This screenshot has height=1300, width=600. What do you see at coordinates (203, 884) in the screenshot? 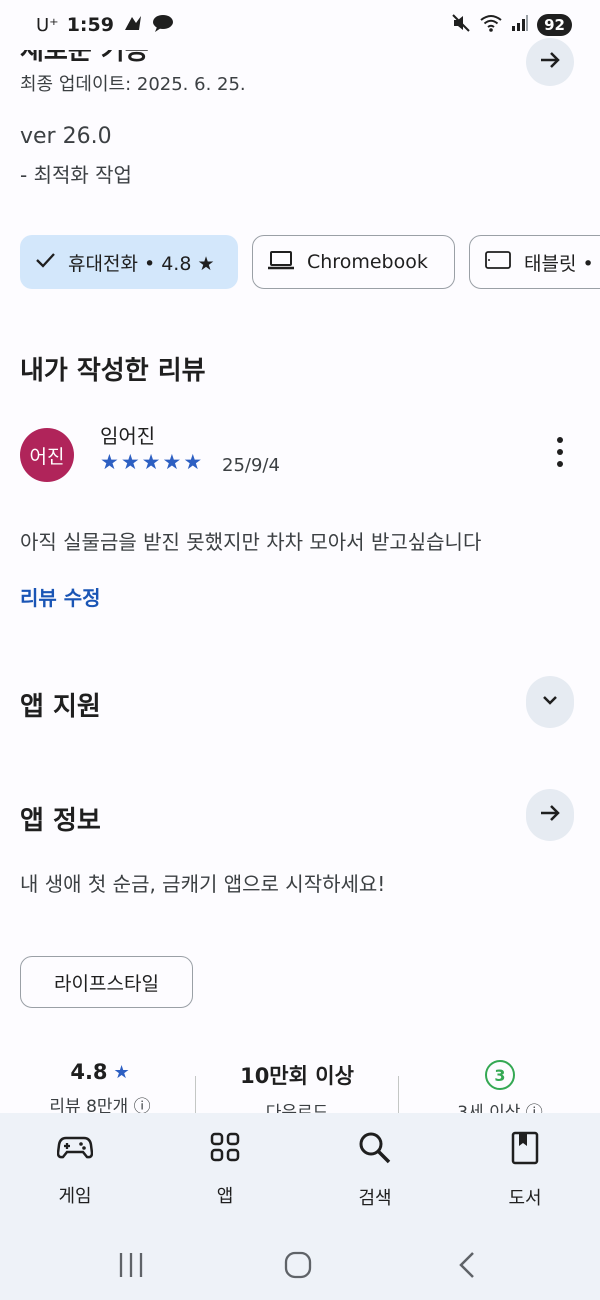
I see `app-description: 내 생애 첫 순금, 금캐기 앱으로 시작하세요!` at bounding box center [203, 884].